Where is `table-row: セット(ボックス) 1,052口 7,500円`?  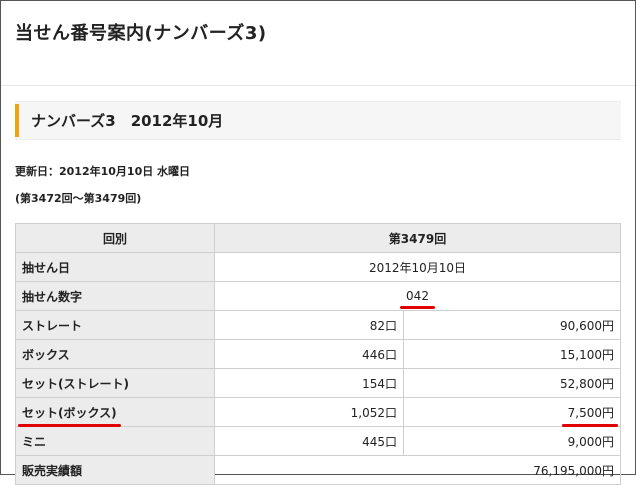
table-row: セット(ボックス) 1,052口 7,500円 is located at coordinates (318, 412).